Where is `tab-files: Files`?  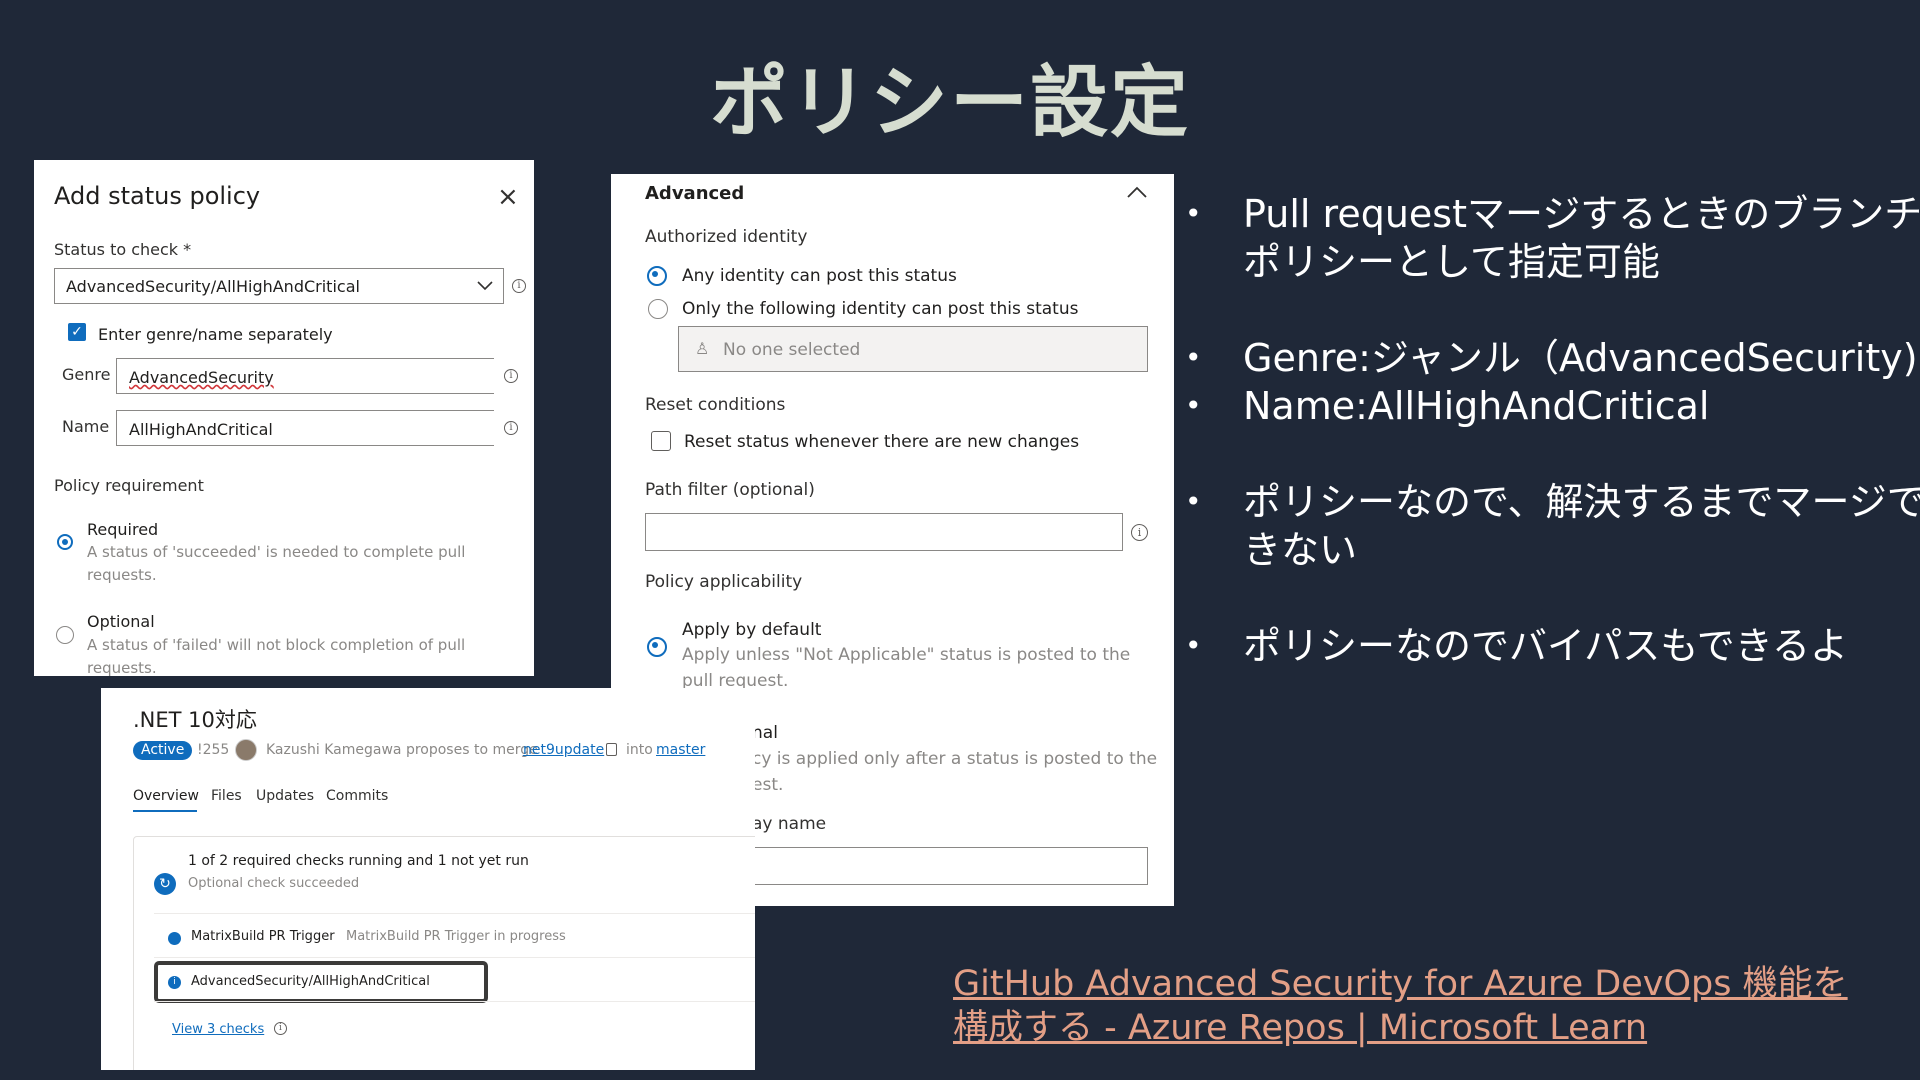
tab-files: Files is located at coordinates (226, 796).